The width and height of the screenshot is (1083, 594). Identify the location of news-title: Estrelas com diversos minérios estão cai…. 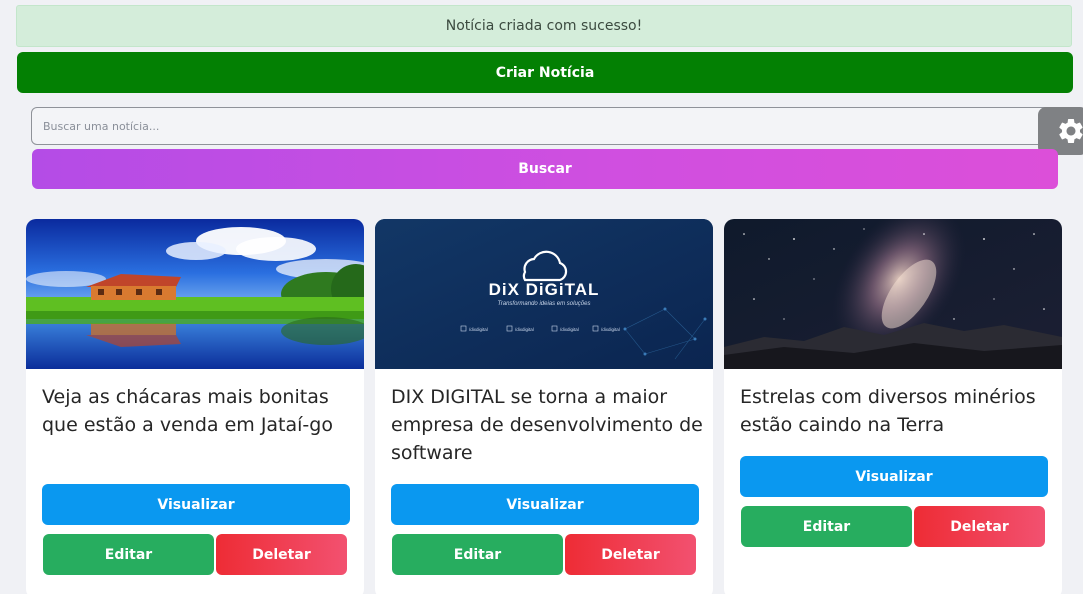
(888, 411).